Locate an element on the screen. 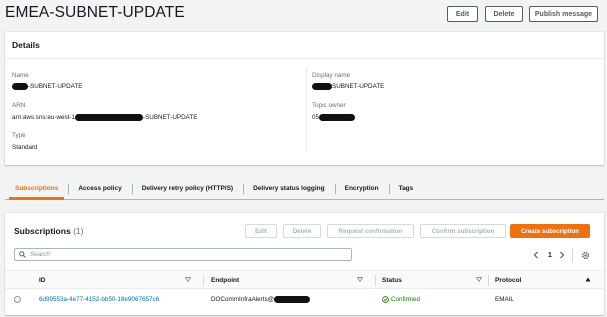  details-heading: Details is located at coordinates (304, 45).